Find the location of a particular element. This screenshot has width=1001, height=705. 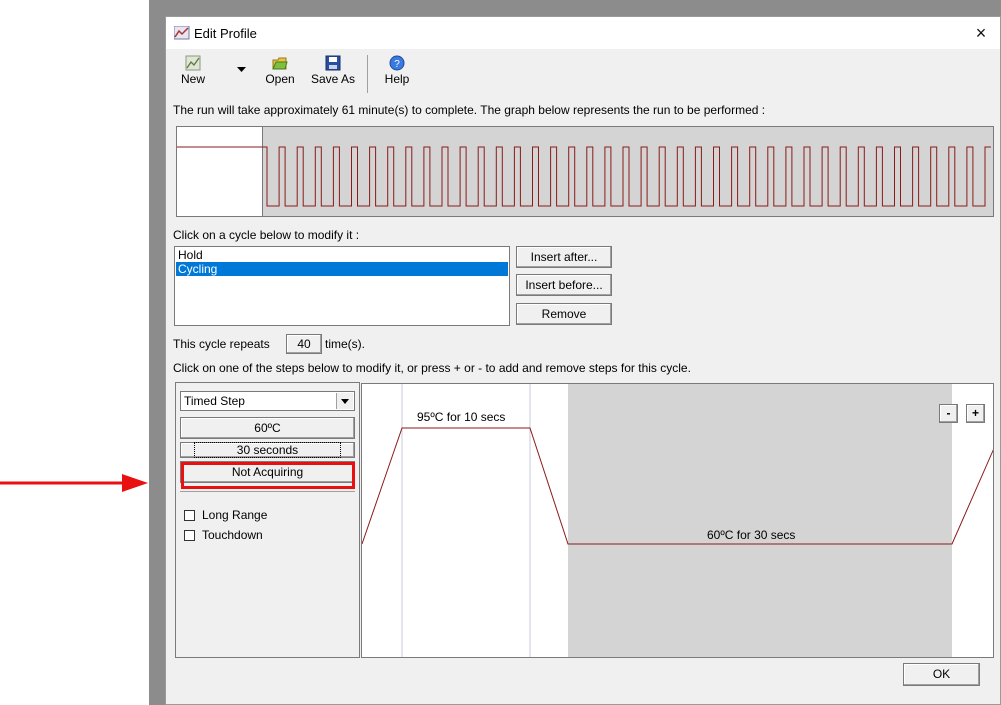

cycle-item-cycling: Cycling is located at coordinates (342, 269).